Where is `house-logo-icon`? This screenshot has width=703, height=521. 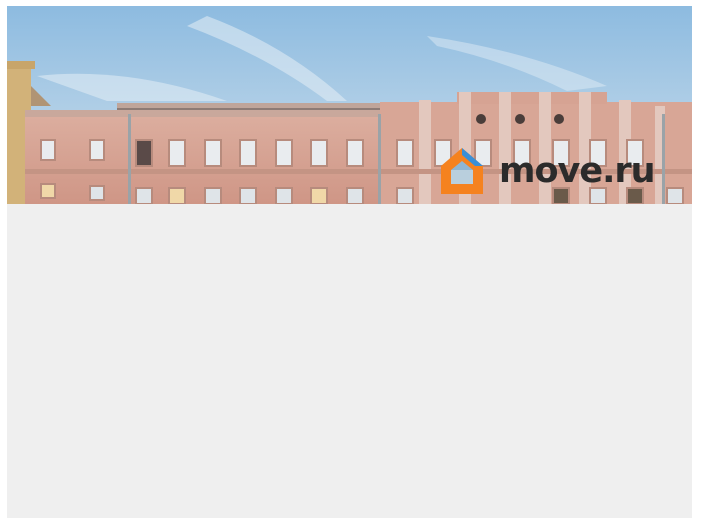 house-logo-icon is located at coordinates (462, 171).